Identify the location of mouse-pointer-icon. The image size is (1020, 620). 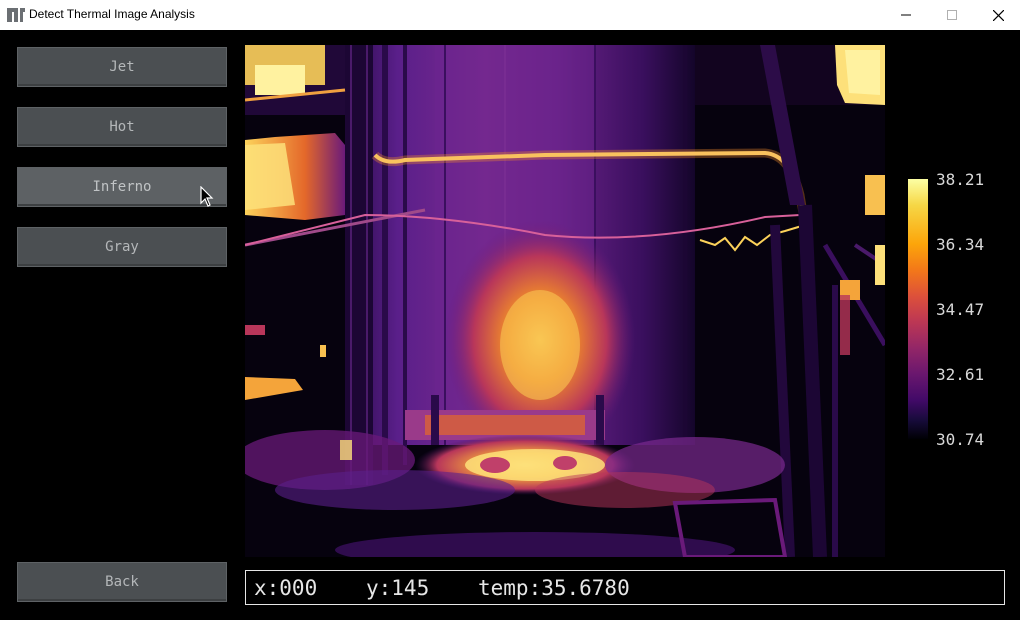
(207, 196).